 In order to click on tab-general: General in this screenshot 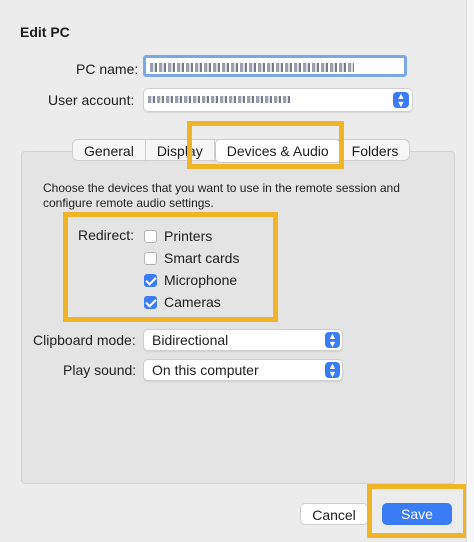, I will do `click(109, 151)`.